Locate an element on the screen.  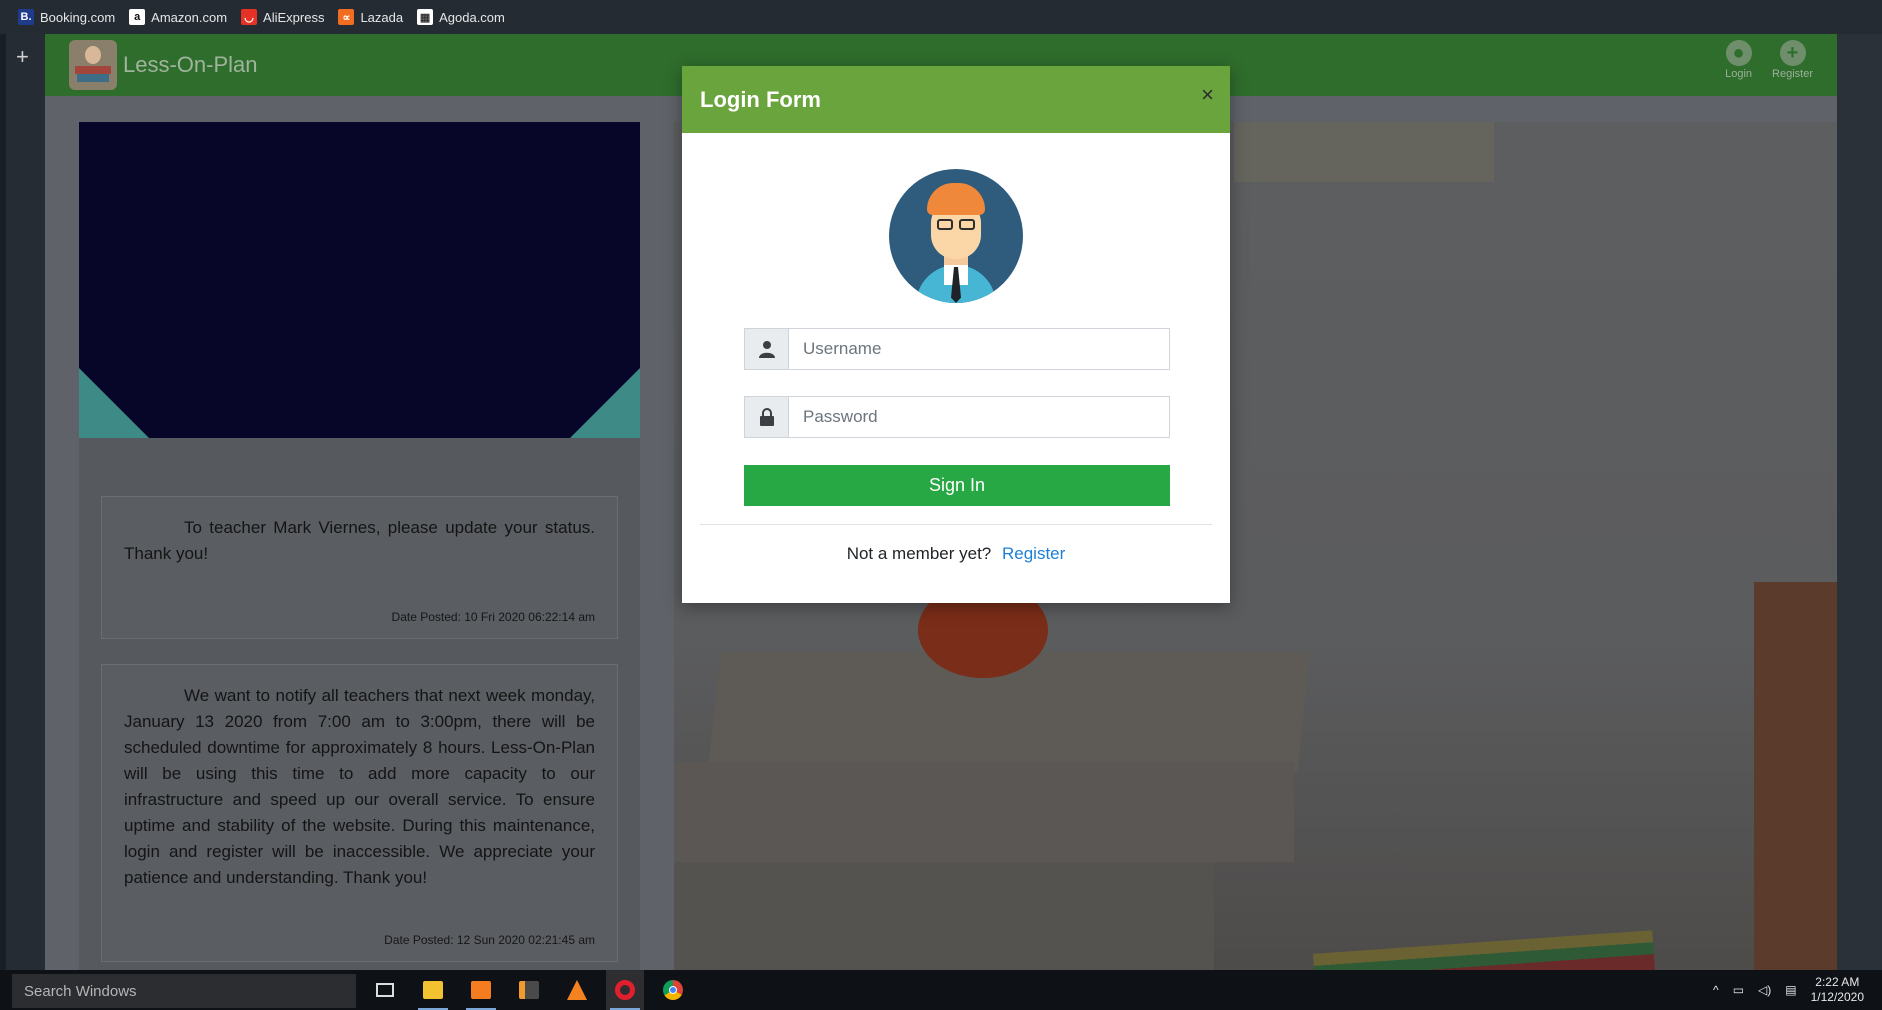
password-field is located at coordinates (957, 417).